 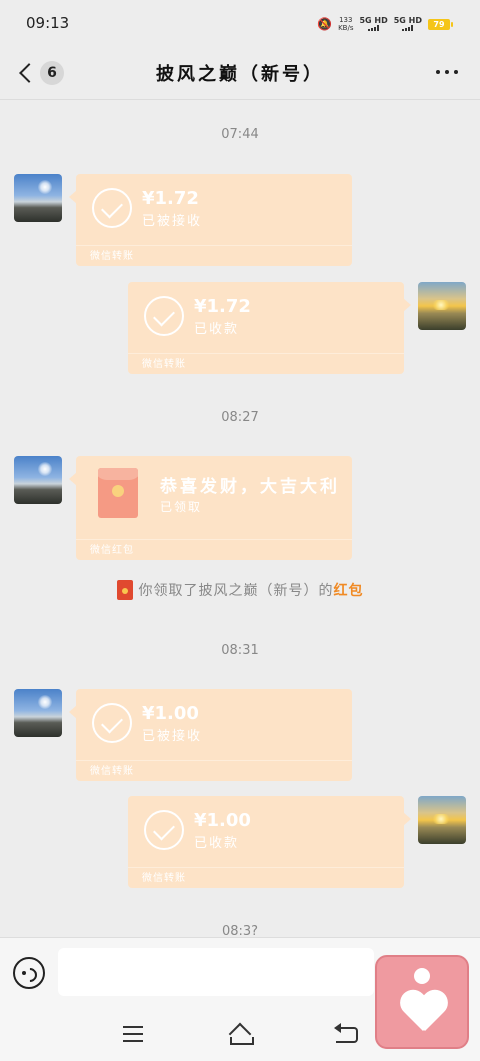 I want to click on more-button, so click(x=447, y=72).